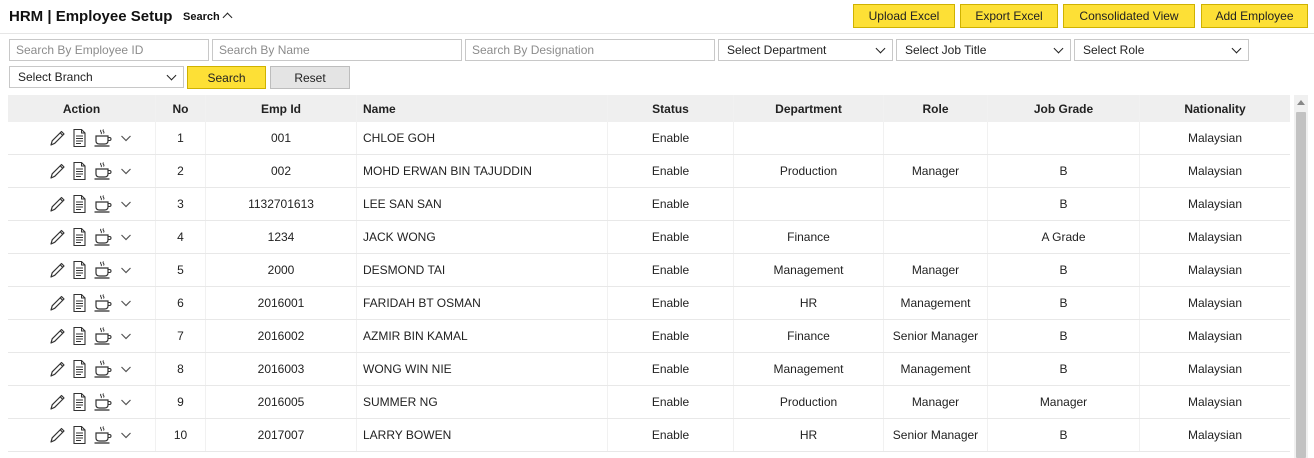 The image size is (1314, 458). What do you see at coordinates (281, 204) in the screenshot?
I see `cell-emp-id: 1132701613` at bounding box center [281, 204].